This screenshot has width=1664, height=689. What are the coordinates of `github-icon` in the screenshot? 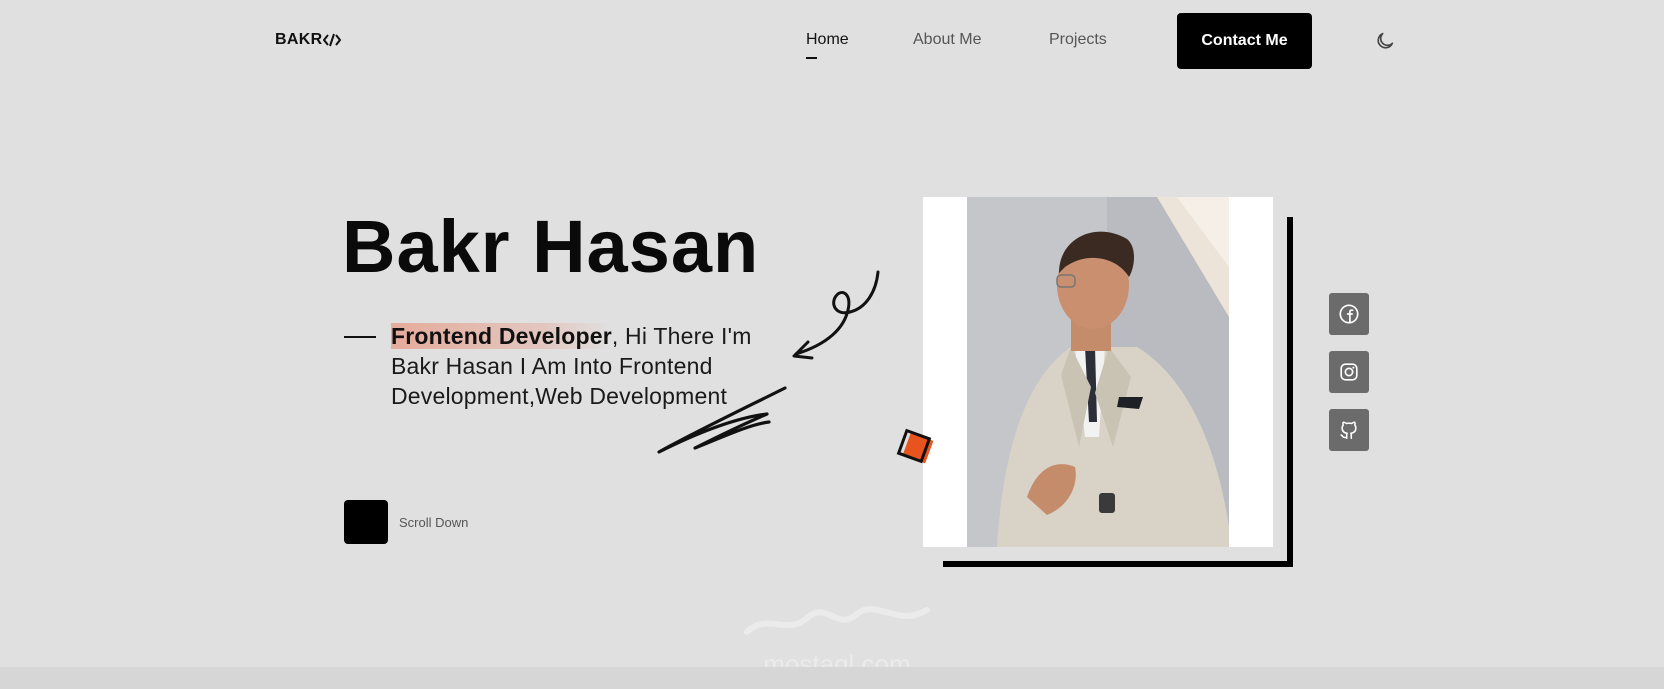 It's located at (1348, 430).